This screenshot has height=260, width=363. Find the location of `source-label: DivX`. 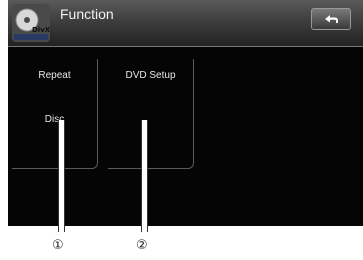

source-label: DivX is located at coordinates (41, 30).